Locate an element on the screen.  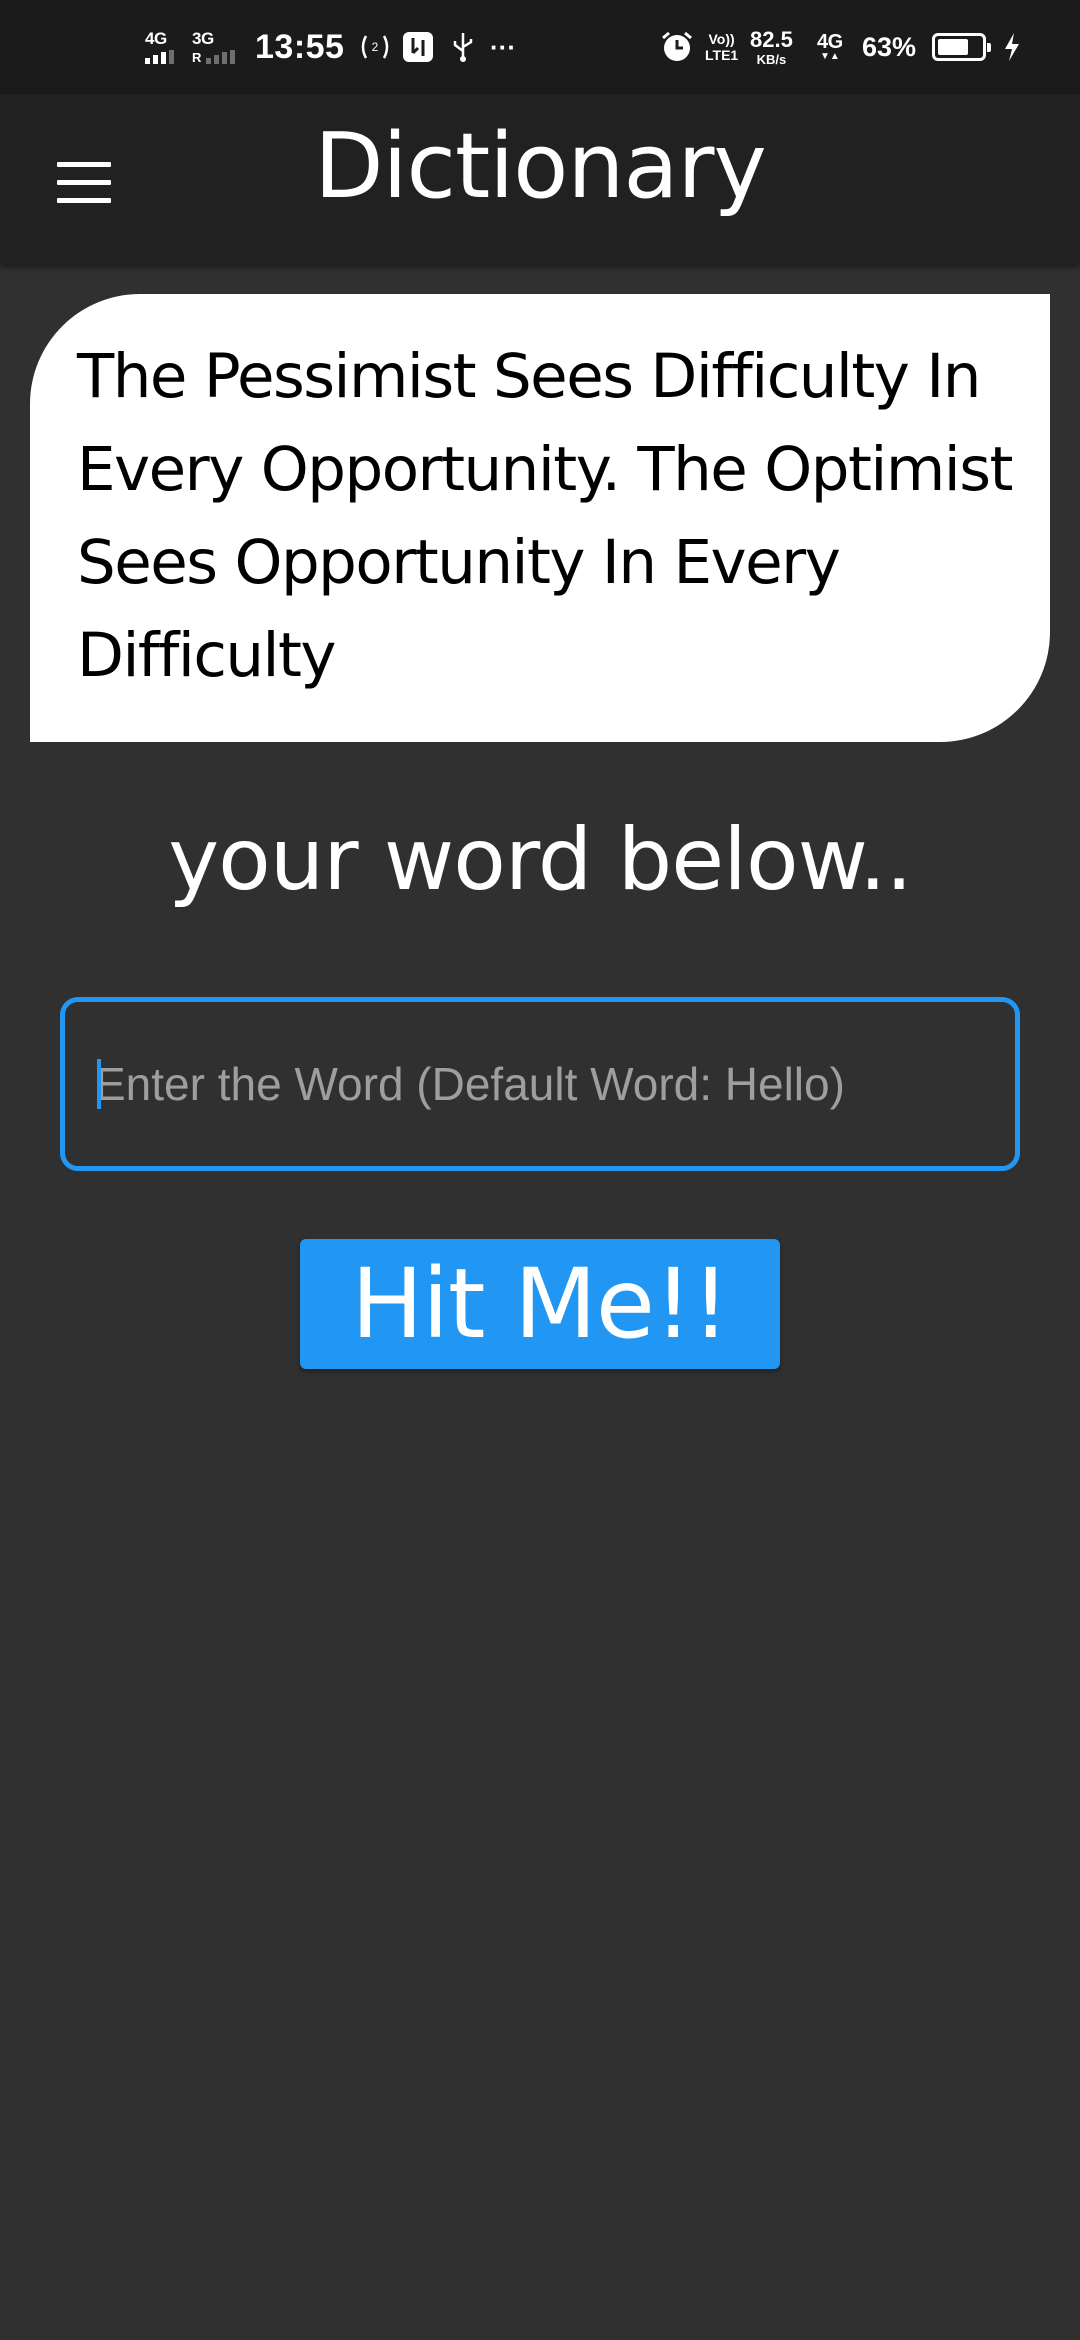
signal-sim2-label: 3G is located at coordinates (203, 38).